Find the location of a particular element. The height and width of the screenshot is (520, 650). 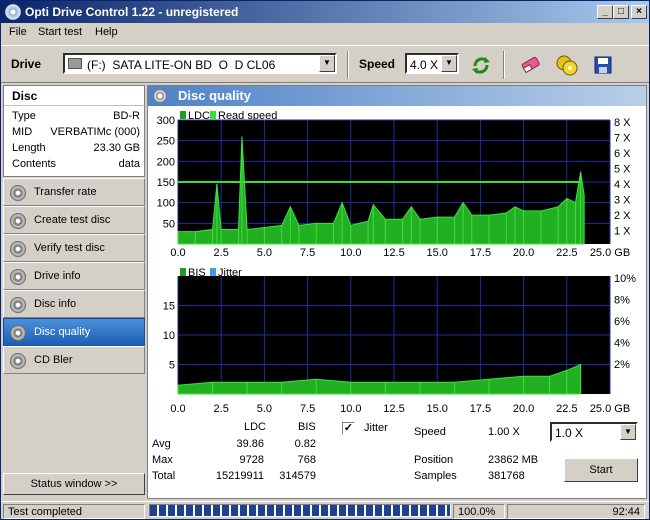

speed-stat-value: 1.00 X is located at coordinates (504, 432).